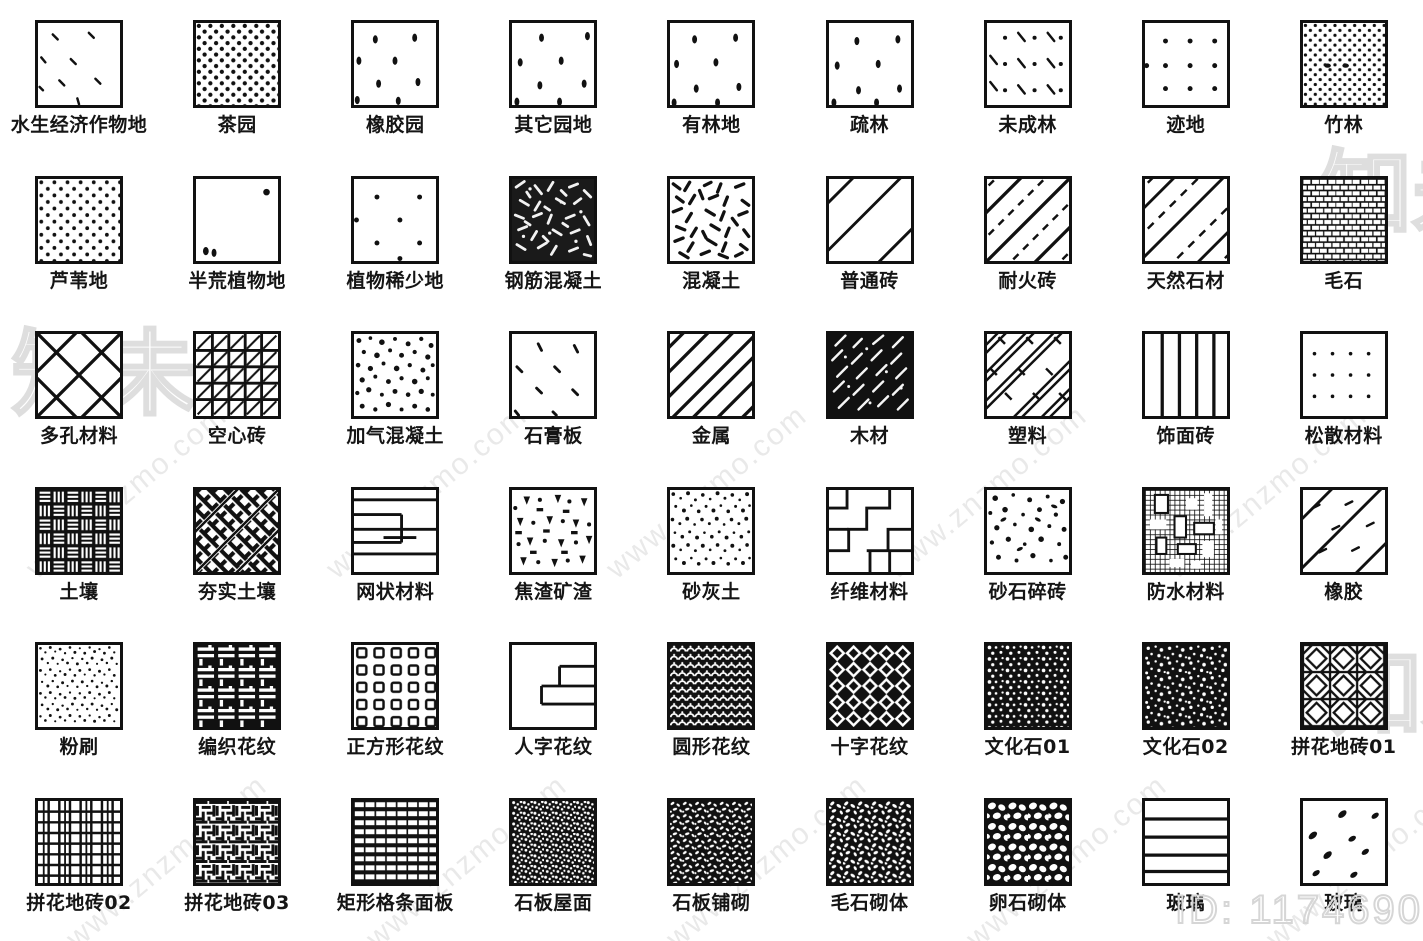 This screenshot has height=941, width=1423. Describe the element at coordinates (1343, 64) in the screenshot. I see `swatch-dot-grid-fine` at that location.